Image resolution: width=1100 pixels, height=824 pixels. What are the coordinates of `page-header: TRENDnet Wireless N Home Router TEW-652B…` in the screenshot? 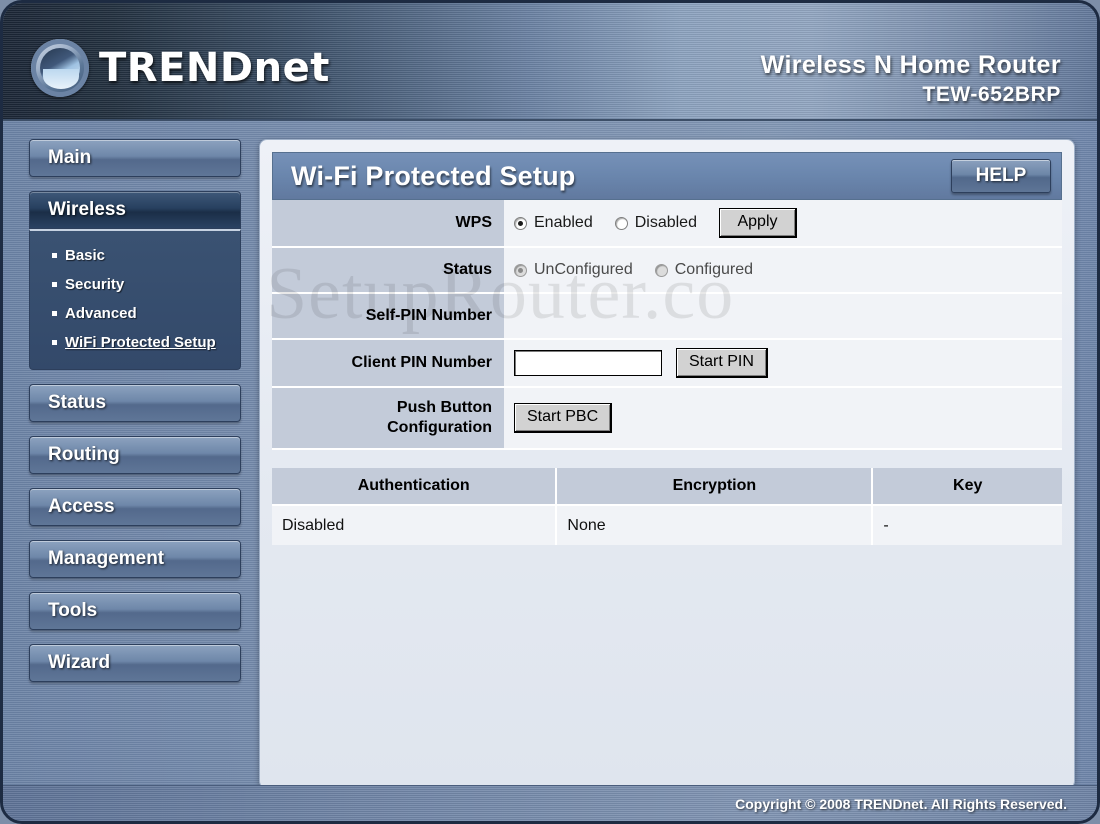 It's located at (550, 62).